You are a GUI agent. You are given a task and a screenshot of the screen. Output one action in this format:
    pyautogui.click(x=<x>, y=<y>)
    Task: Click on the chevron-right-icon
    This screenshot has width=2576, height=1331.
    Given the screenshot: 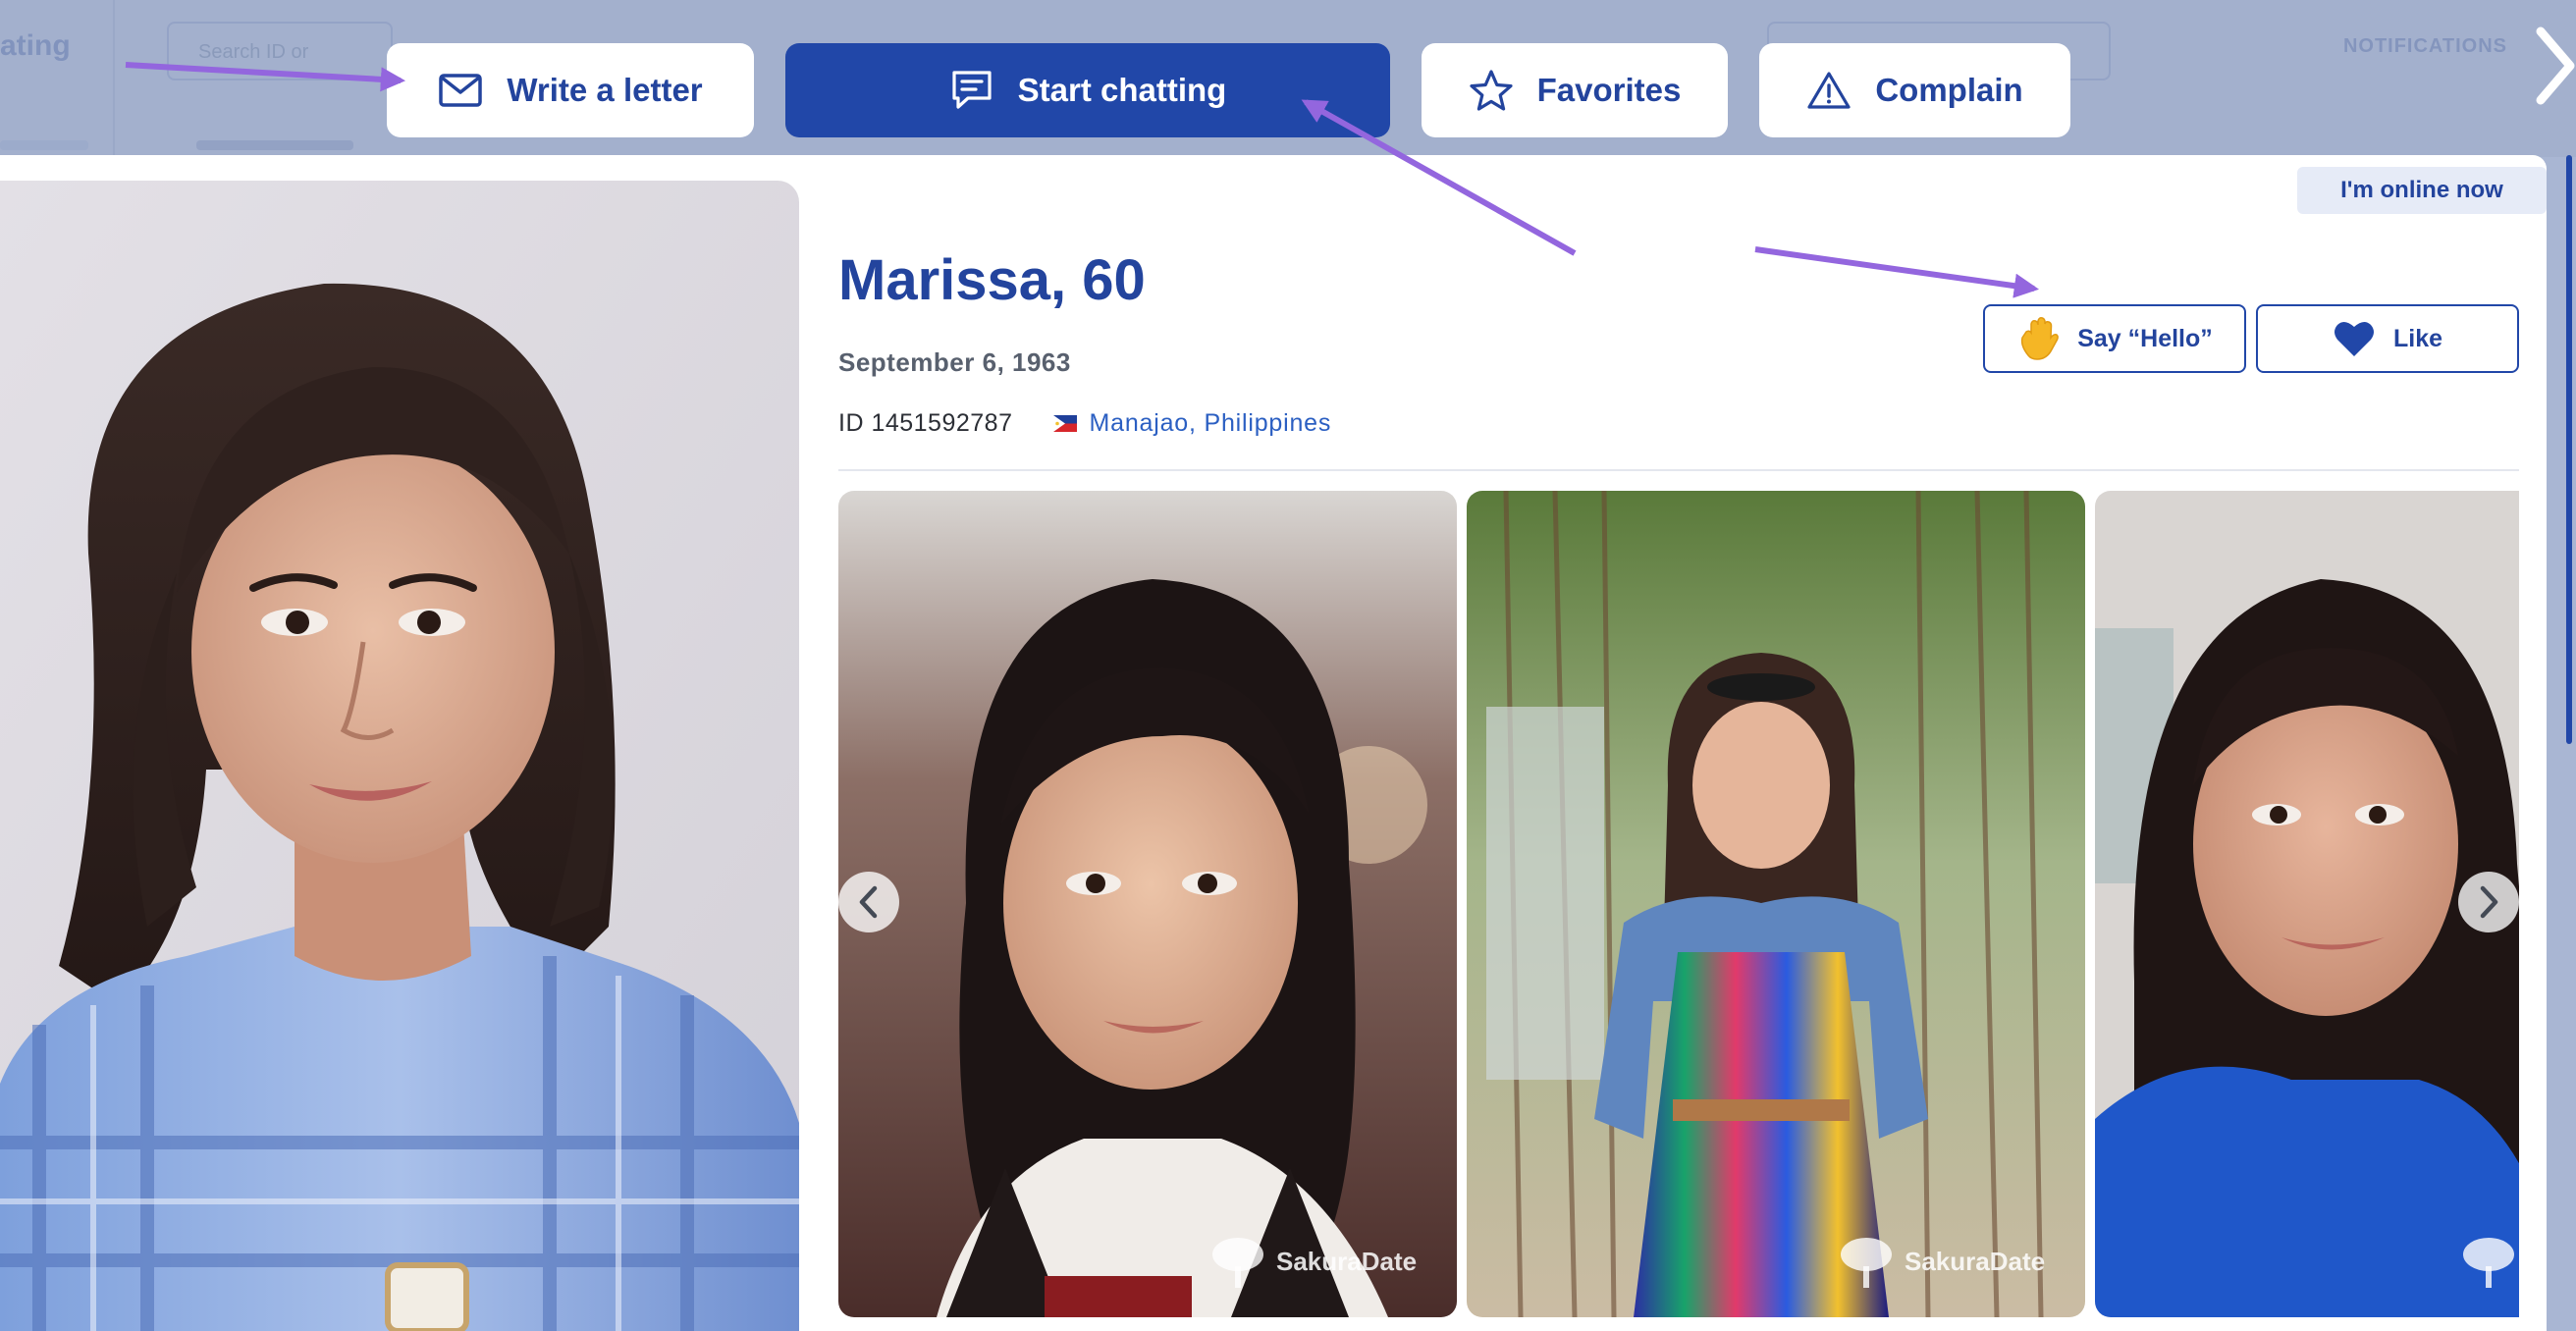 What is the action you would take?
    pyautogui.click(x=2489, y=902)
    